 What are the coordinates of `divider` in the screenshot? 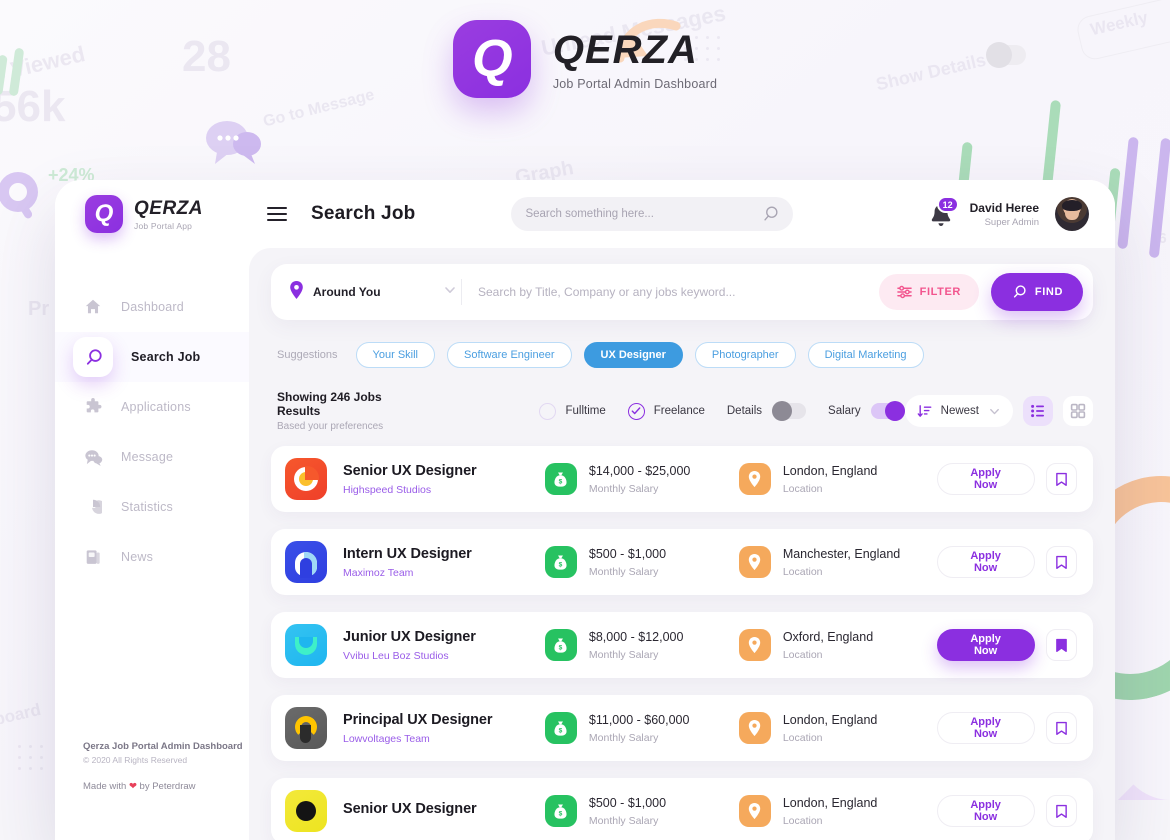 It's located at (461, 292).